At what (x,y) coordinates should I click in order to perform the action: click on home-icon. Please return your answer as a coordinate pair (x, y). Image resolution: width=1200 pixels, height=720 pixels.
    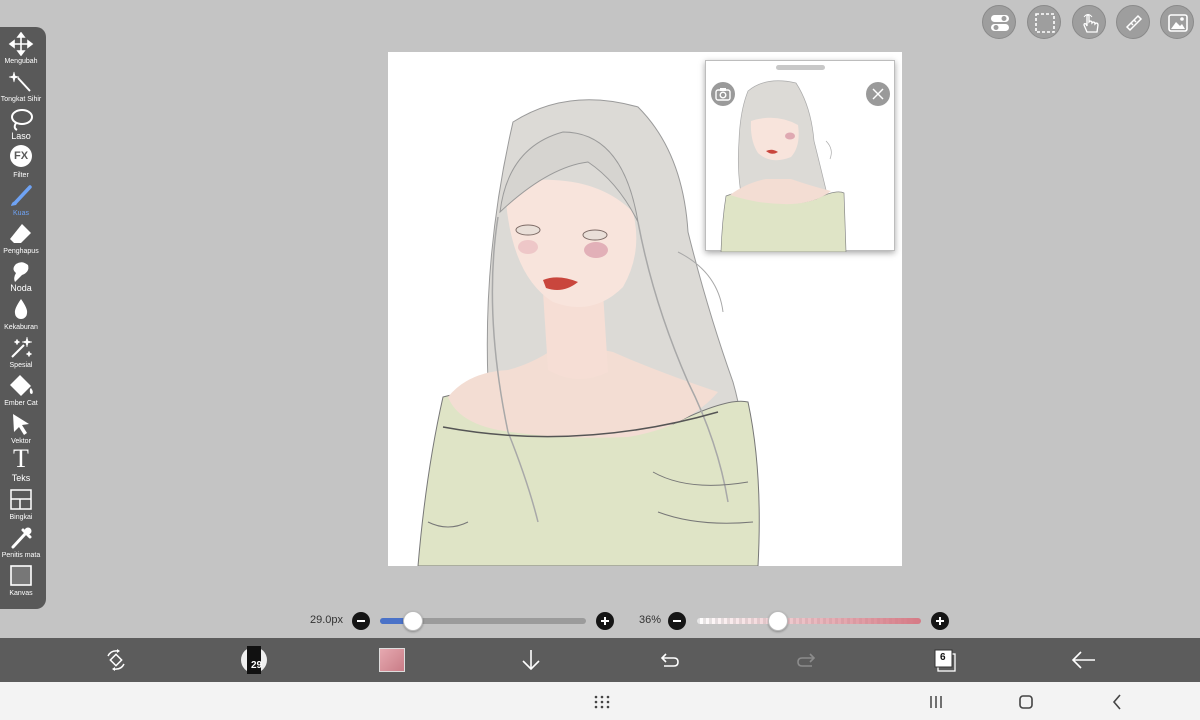
    Looking at the image, I should click on (1026, 702).